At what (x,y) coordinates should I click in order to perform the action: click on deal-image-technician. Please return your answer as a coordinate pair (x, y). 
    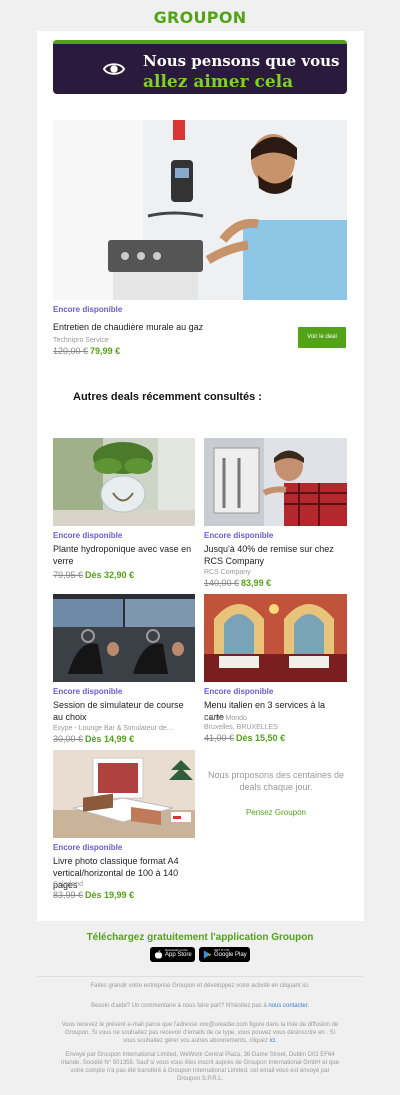
    Looking at the image, I should click on (275, 482).